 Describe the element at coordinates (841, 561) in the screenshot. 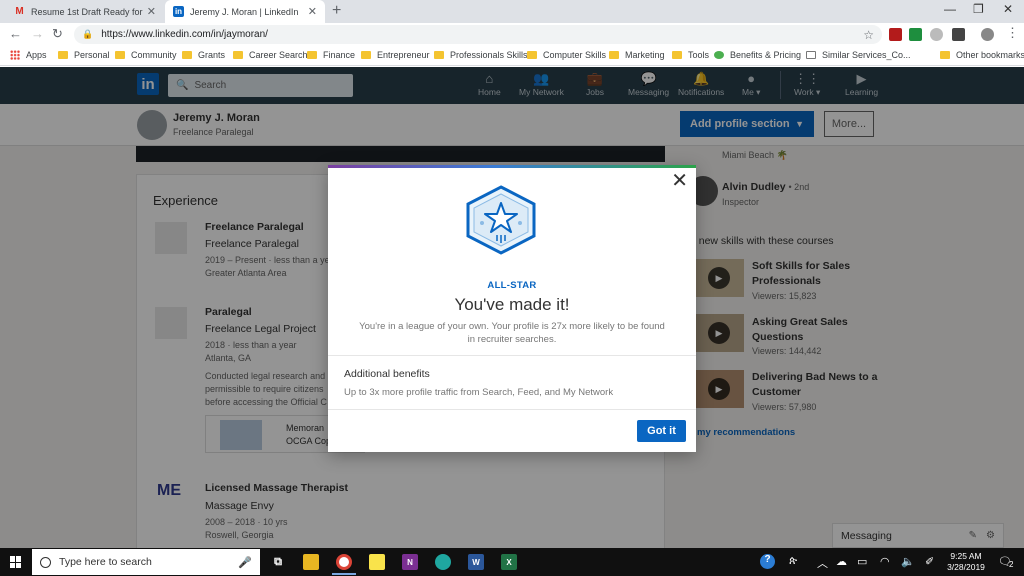

I see `cloud-icon: ☁` at that location.